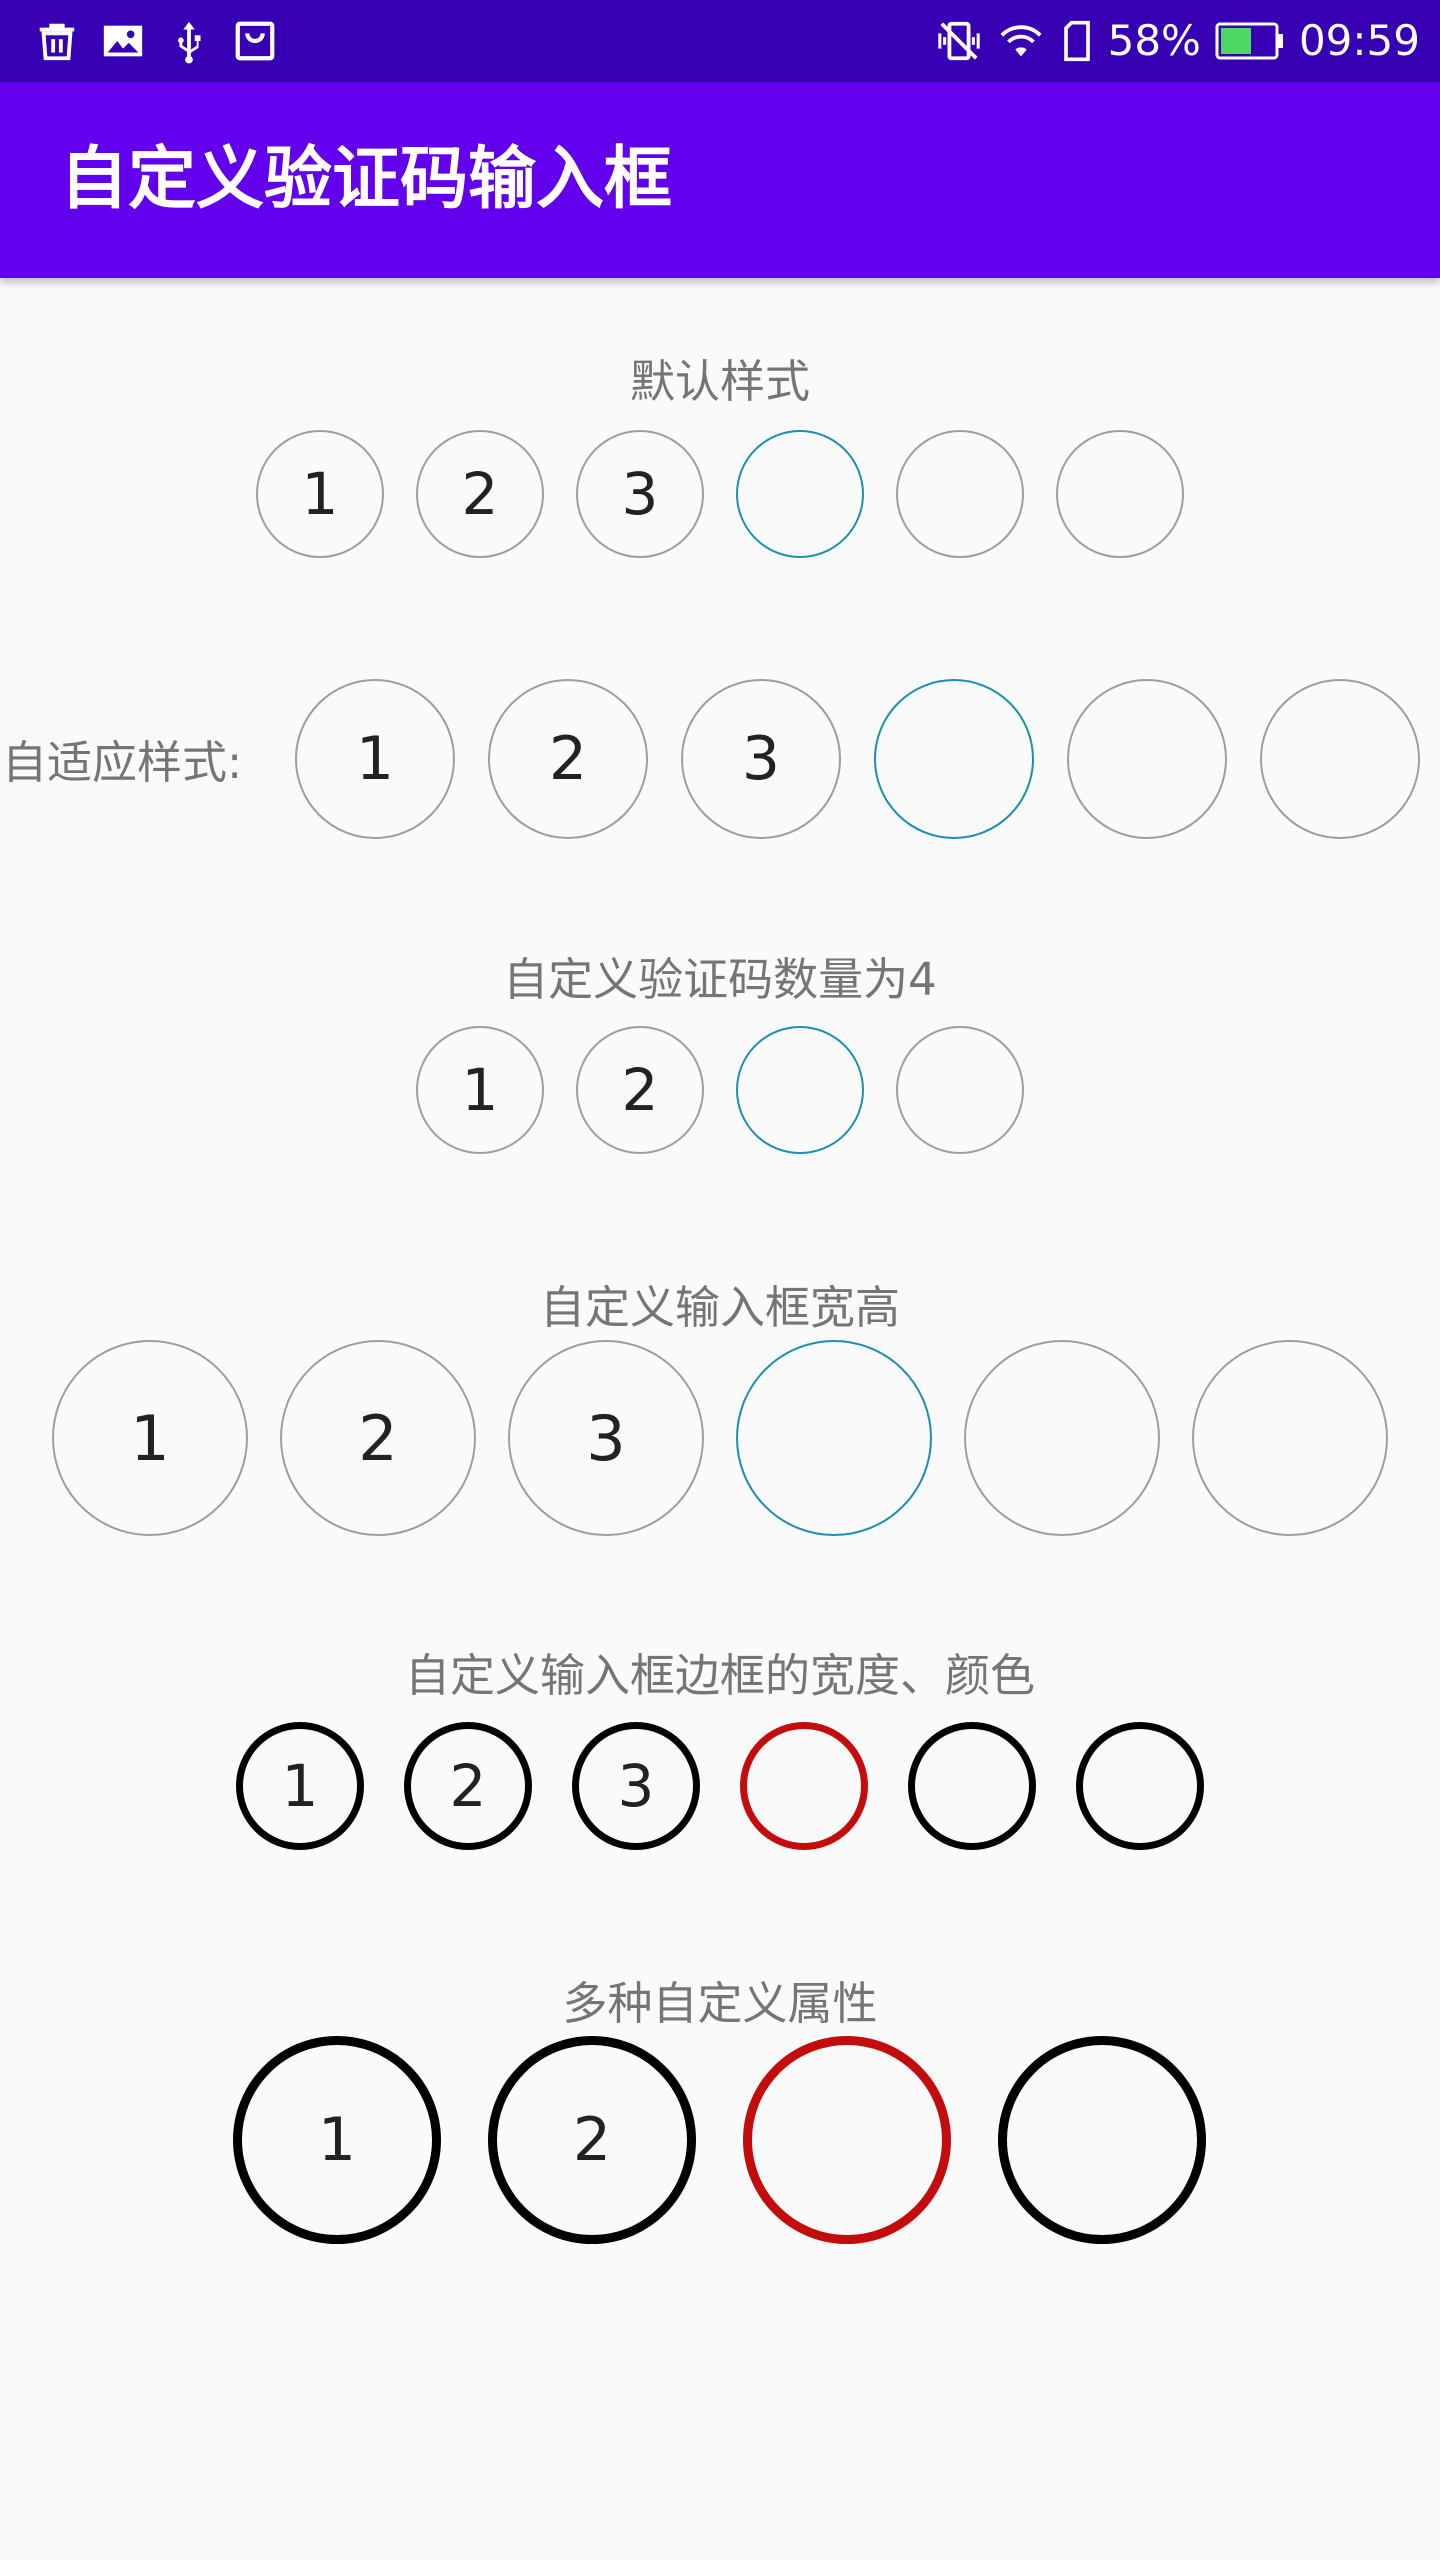  I want to click on clock: 09:59, so click(1359, 40).